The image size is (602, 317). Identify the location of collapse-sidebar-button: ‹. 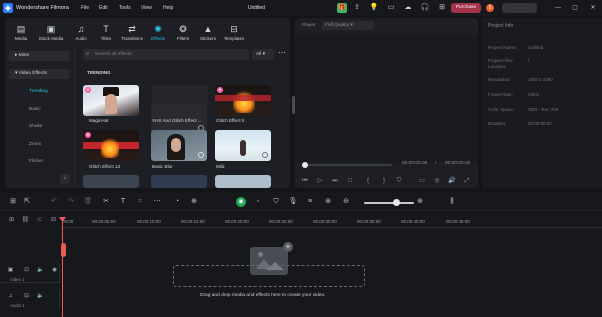
(65, 179).